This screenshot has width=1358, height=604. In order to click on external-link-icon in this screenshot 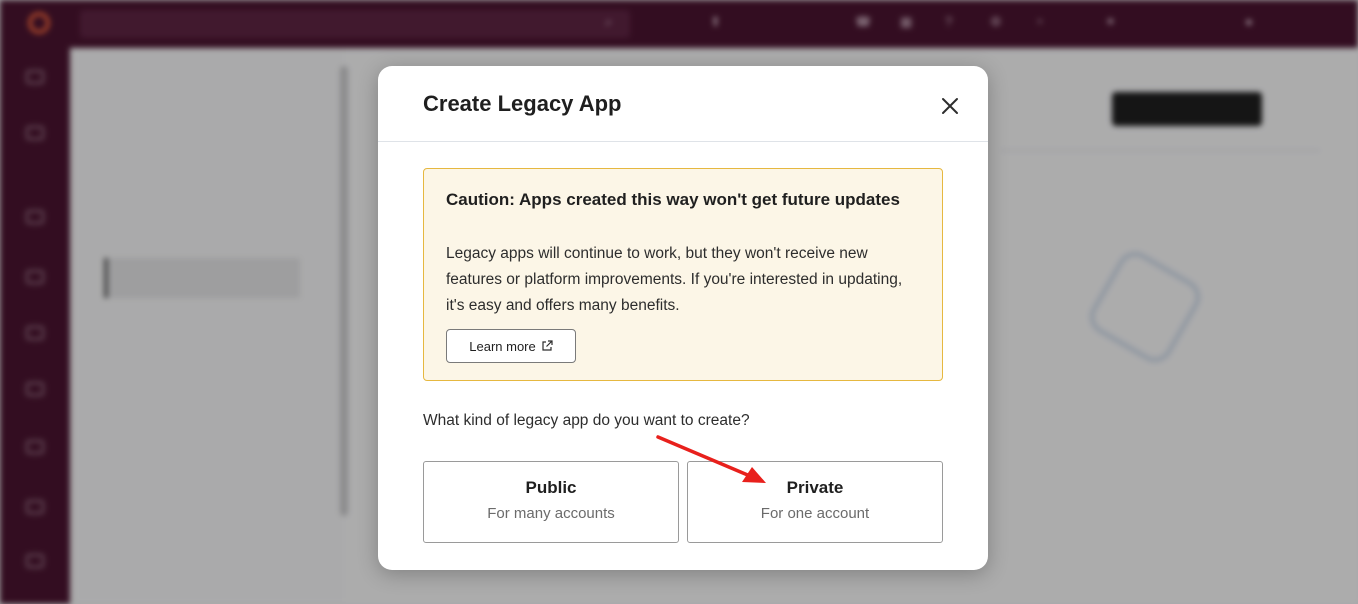, I will do `click(547, 345)`.